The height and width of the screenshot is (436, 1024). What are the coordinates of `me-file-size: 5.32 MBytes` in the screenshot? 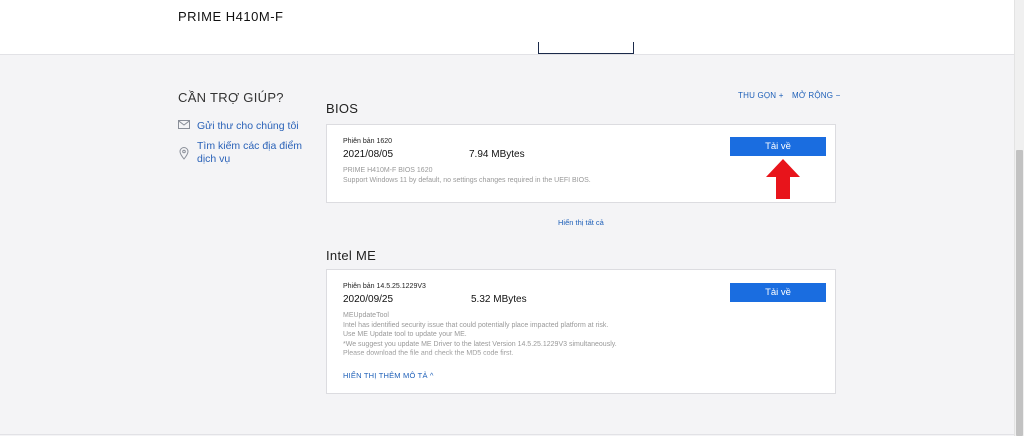 It's located at (499, 299).